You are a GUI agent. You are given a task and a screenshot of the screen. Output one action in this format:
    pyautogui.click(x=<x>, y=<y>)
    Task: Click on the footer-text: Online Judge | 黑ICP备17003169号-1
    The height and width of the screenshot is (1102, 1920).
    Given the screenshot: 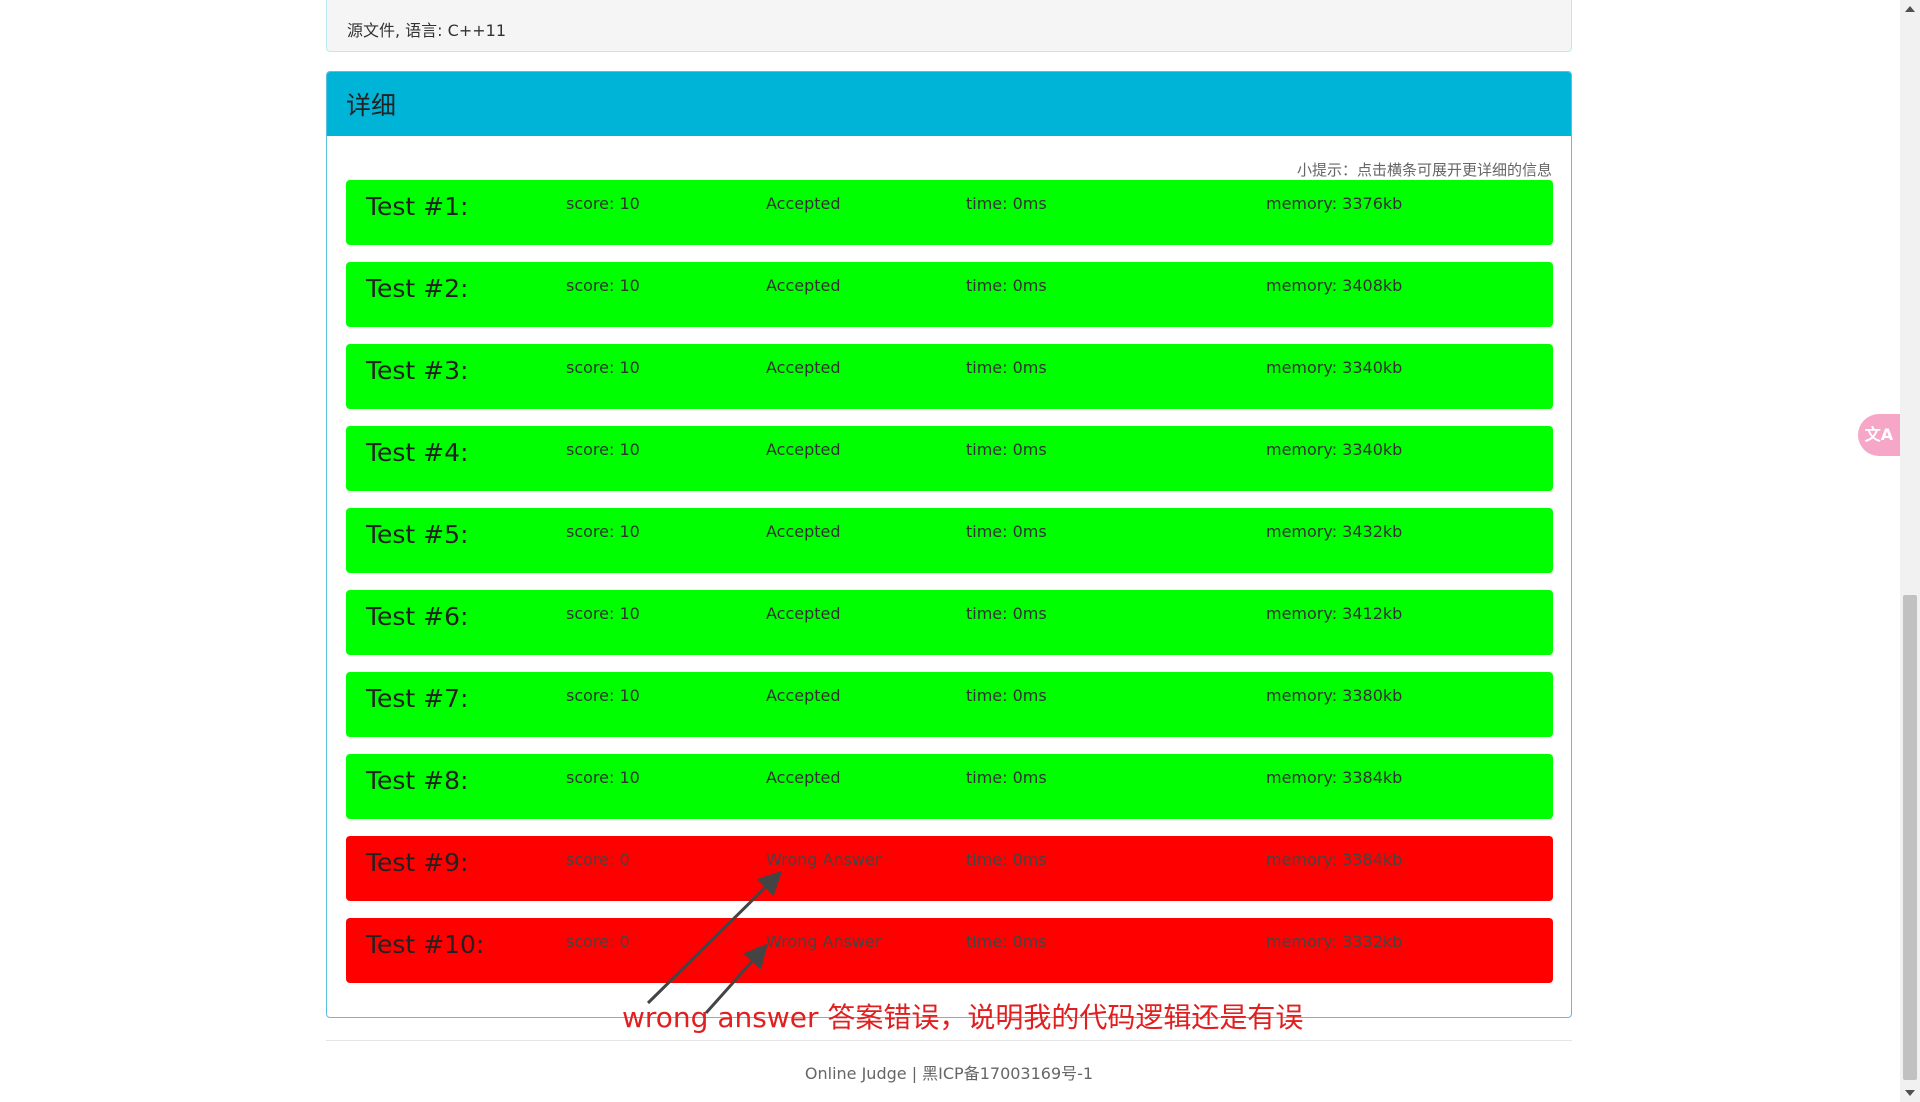 What is the action you would take?
    pyautogui.click(x=949, y=1073)
    